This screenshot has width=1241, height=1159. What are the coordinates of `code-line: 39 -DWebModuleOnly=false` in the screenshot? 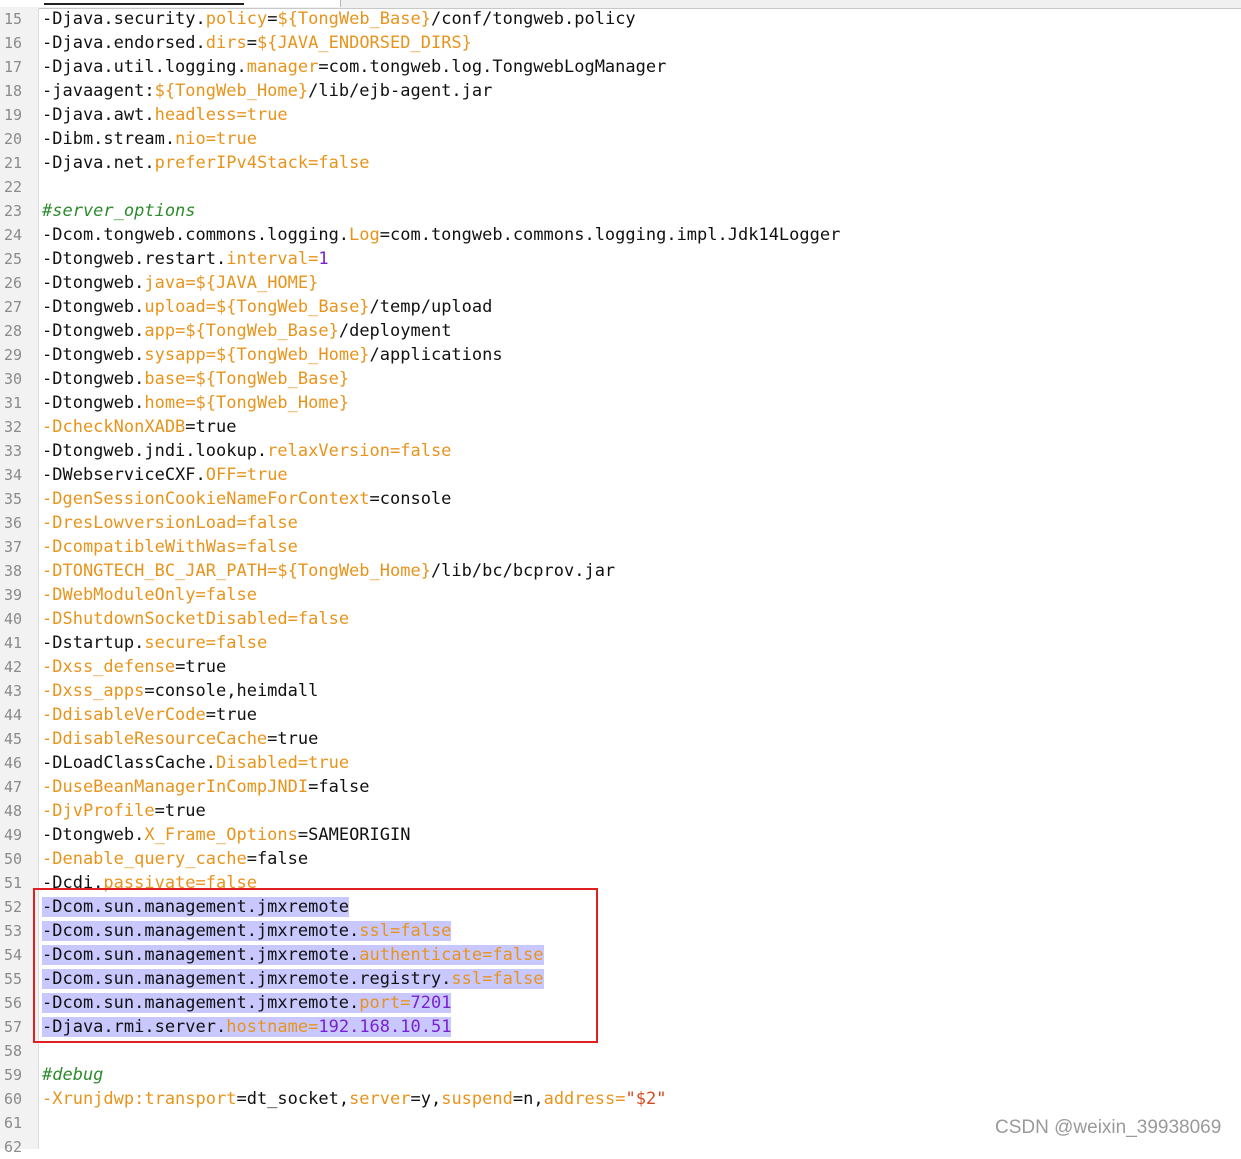 It's located at (620, 595).